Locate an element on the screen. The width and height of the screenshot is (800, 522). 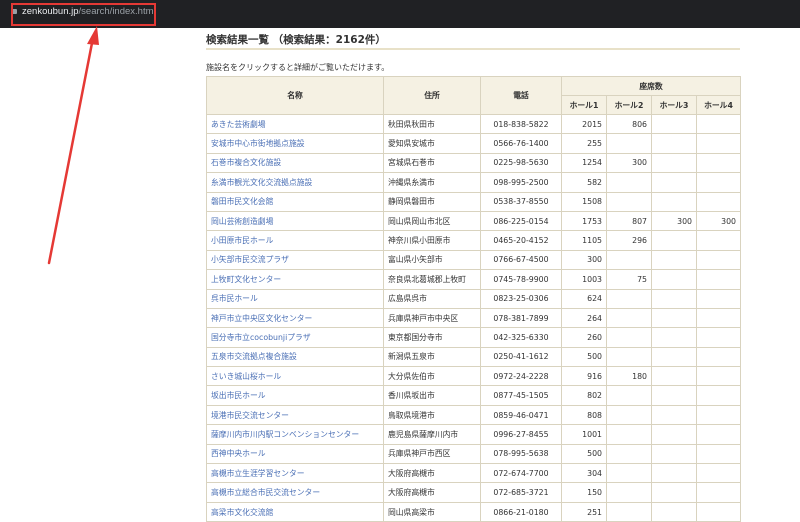
table-row: 小矢部市民交流プラザ 富山県小矢部市 0766-67-4500 300 is located at coordinates (474, 260).